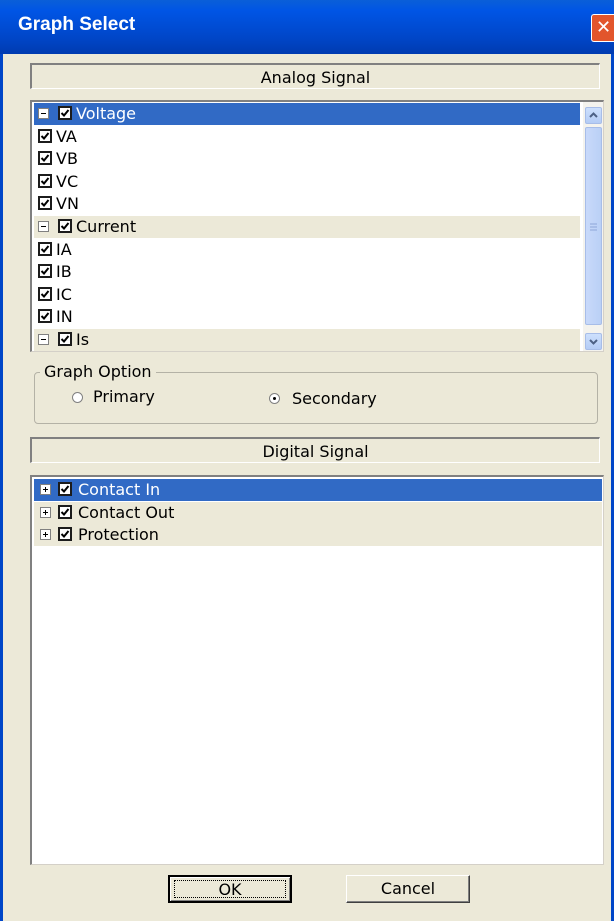  What do you see at coordinates (67, 181) in the screenshot?
I see `tree-row-label: VC` at bounding box center [67, 181].